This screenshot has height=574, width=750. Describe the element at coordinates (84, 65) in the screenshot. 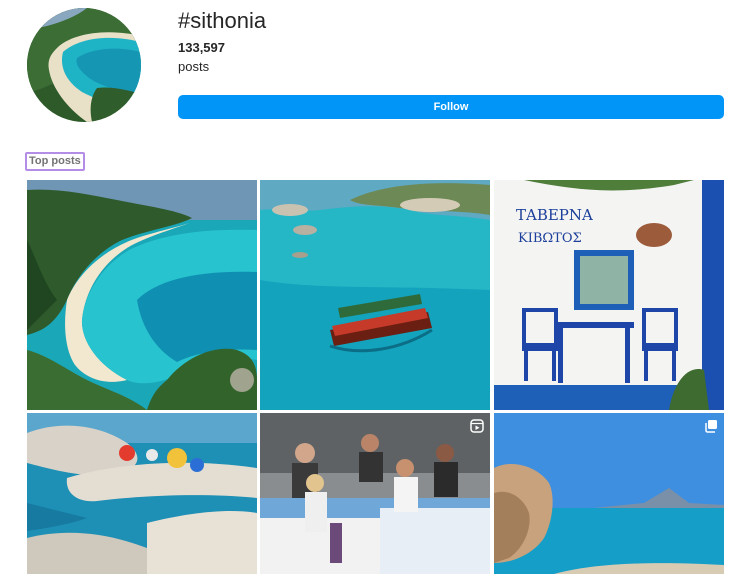

I see `hashtag-avatar` at that location.